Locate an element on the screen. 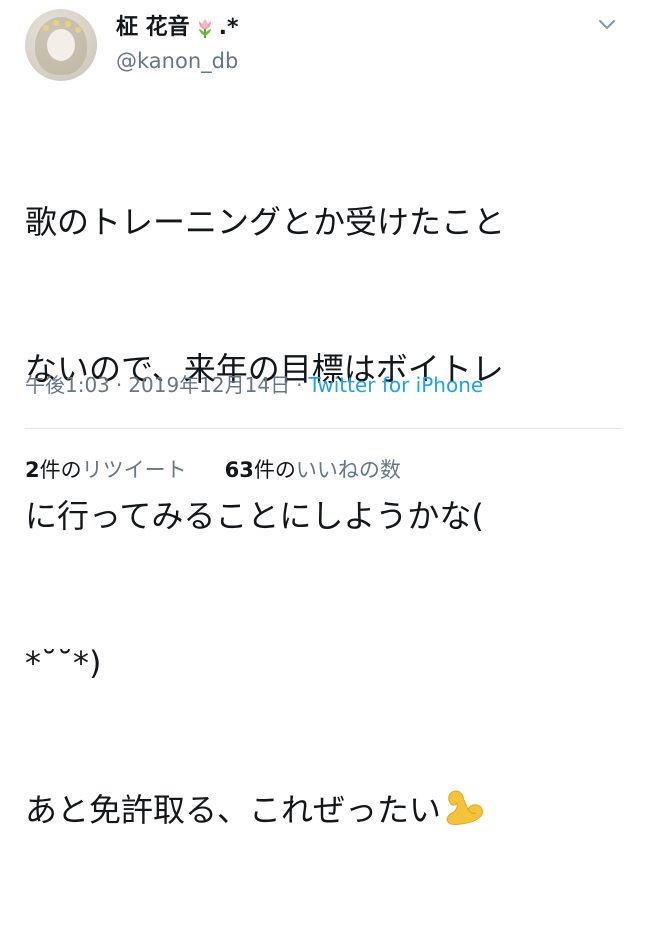 The width and height of the screenshot is (647, 933). avatar-face is located at coordinates (61, 45).